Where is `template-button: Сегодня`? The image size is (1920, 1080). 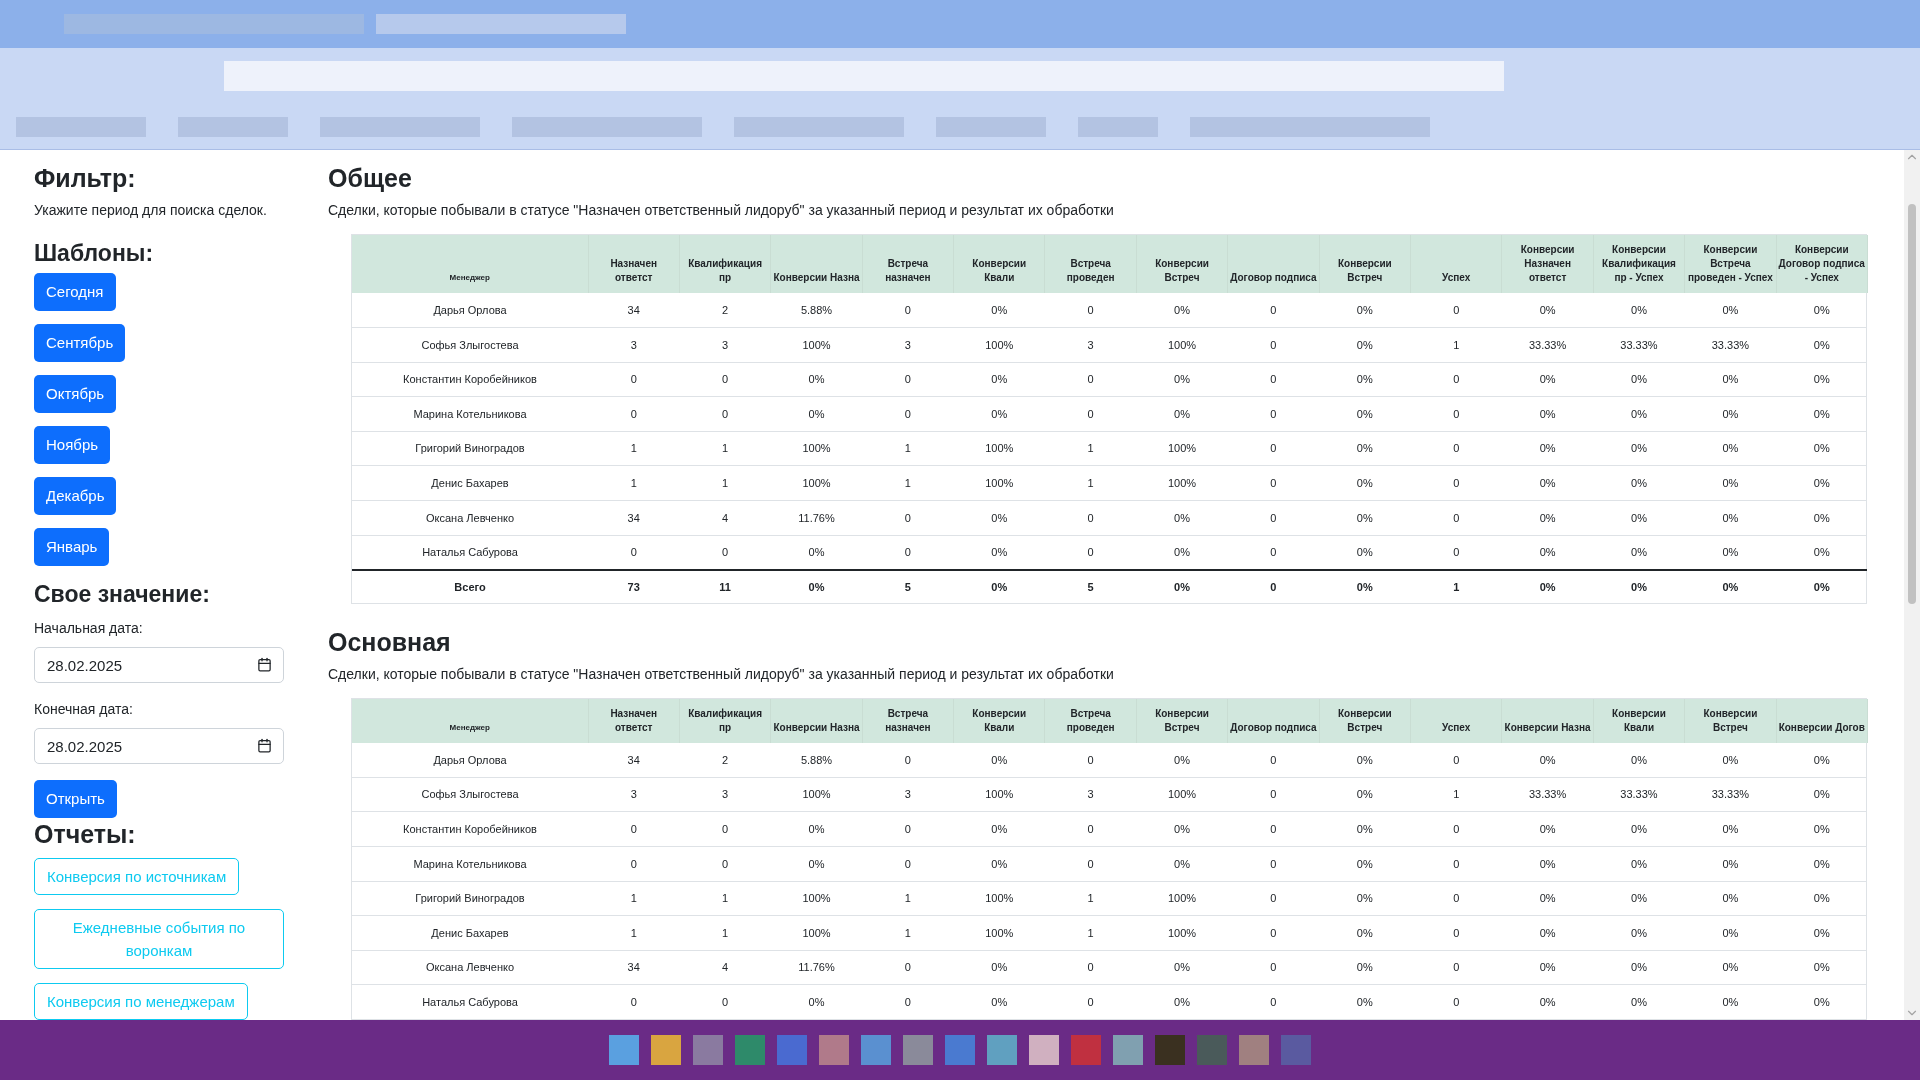 template-button: Сегодня is located at coordinates (75, 292).